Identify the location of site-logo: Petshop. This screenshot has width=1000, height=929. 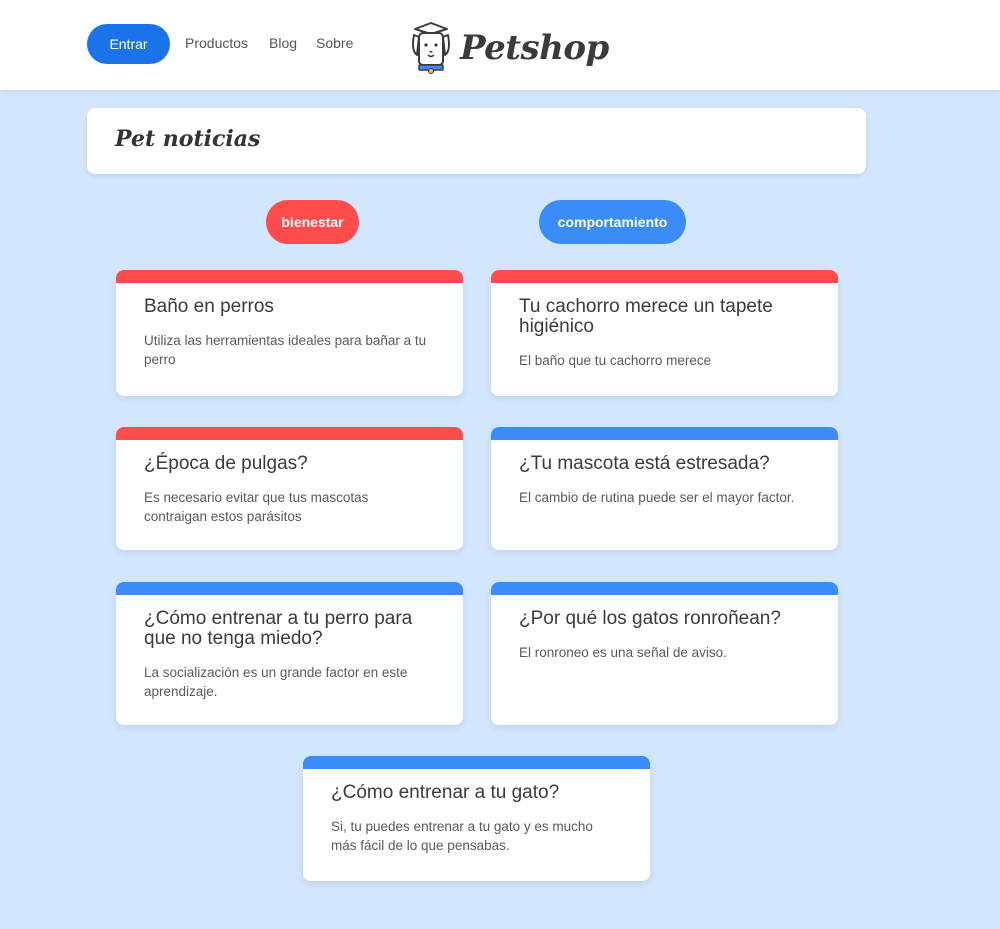
(509, 48).